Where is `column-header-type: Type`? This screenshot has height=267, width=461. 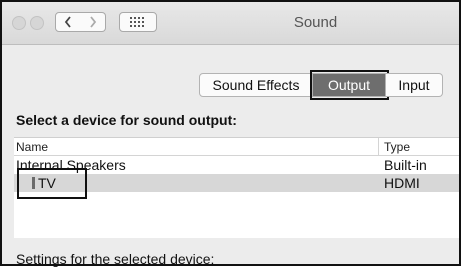
column-header-type: Type is located at coordinates (397, 147).